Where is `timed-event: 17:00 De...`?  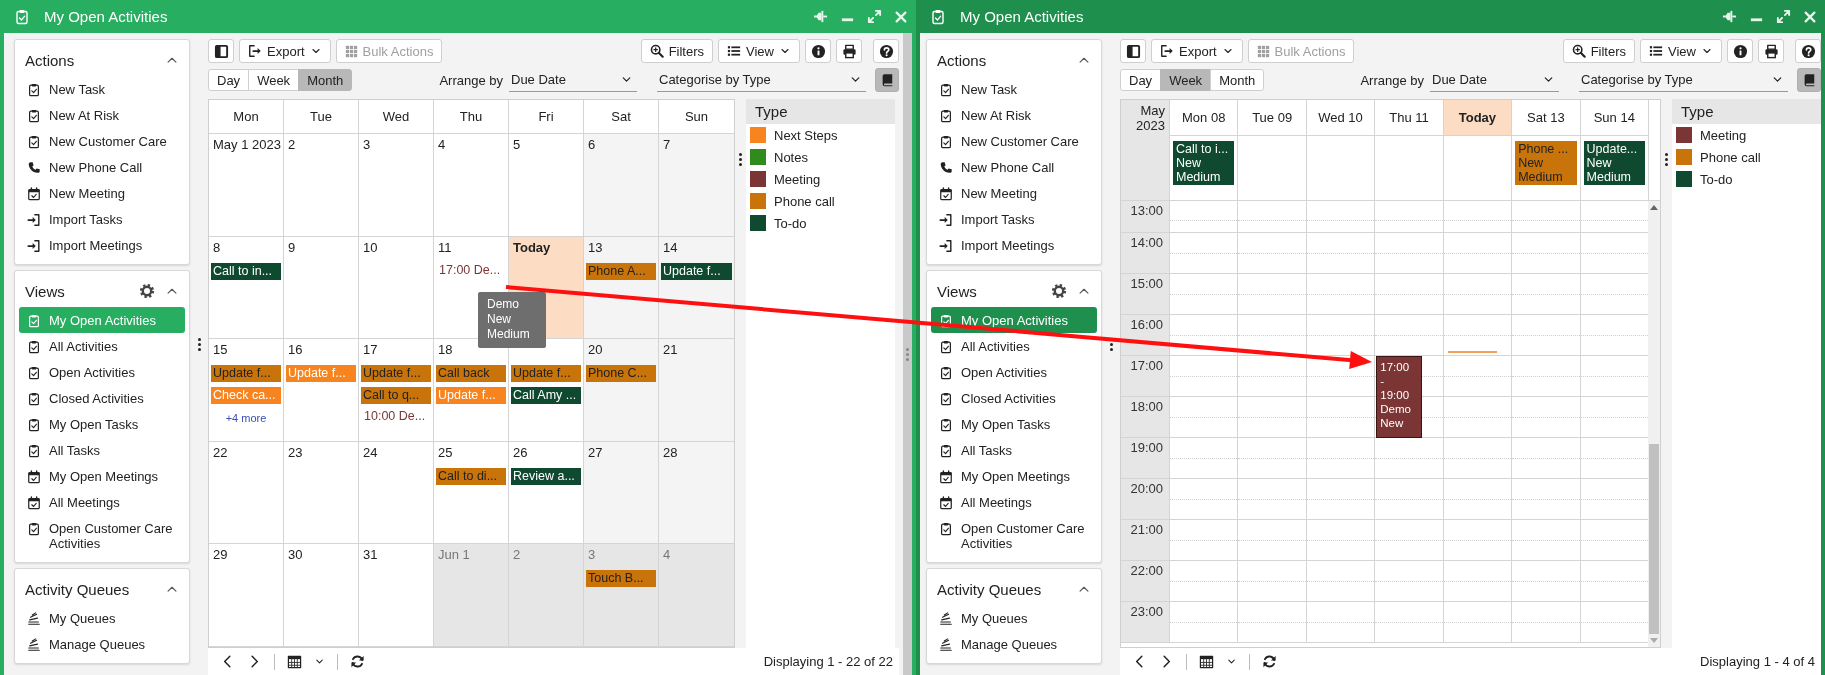
timed-event: 17:00 De... is located at coordinates (470, 269).